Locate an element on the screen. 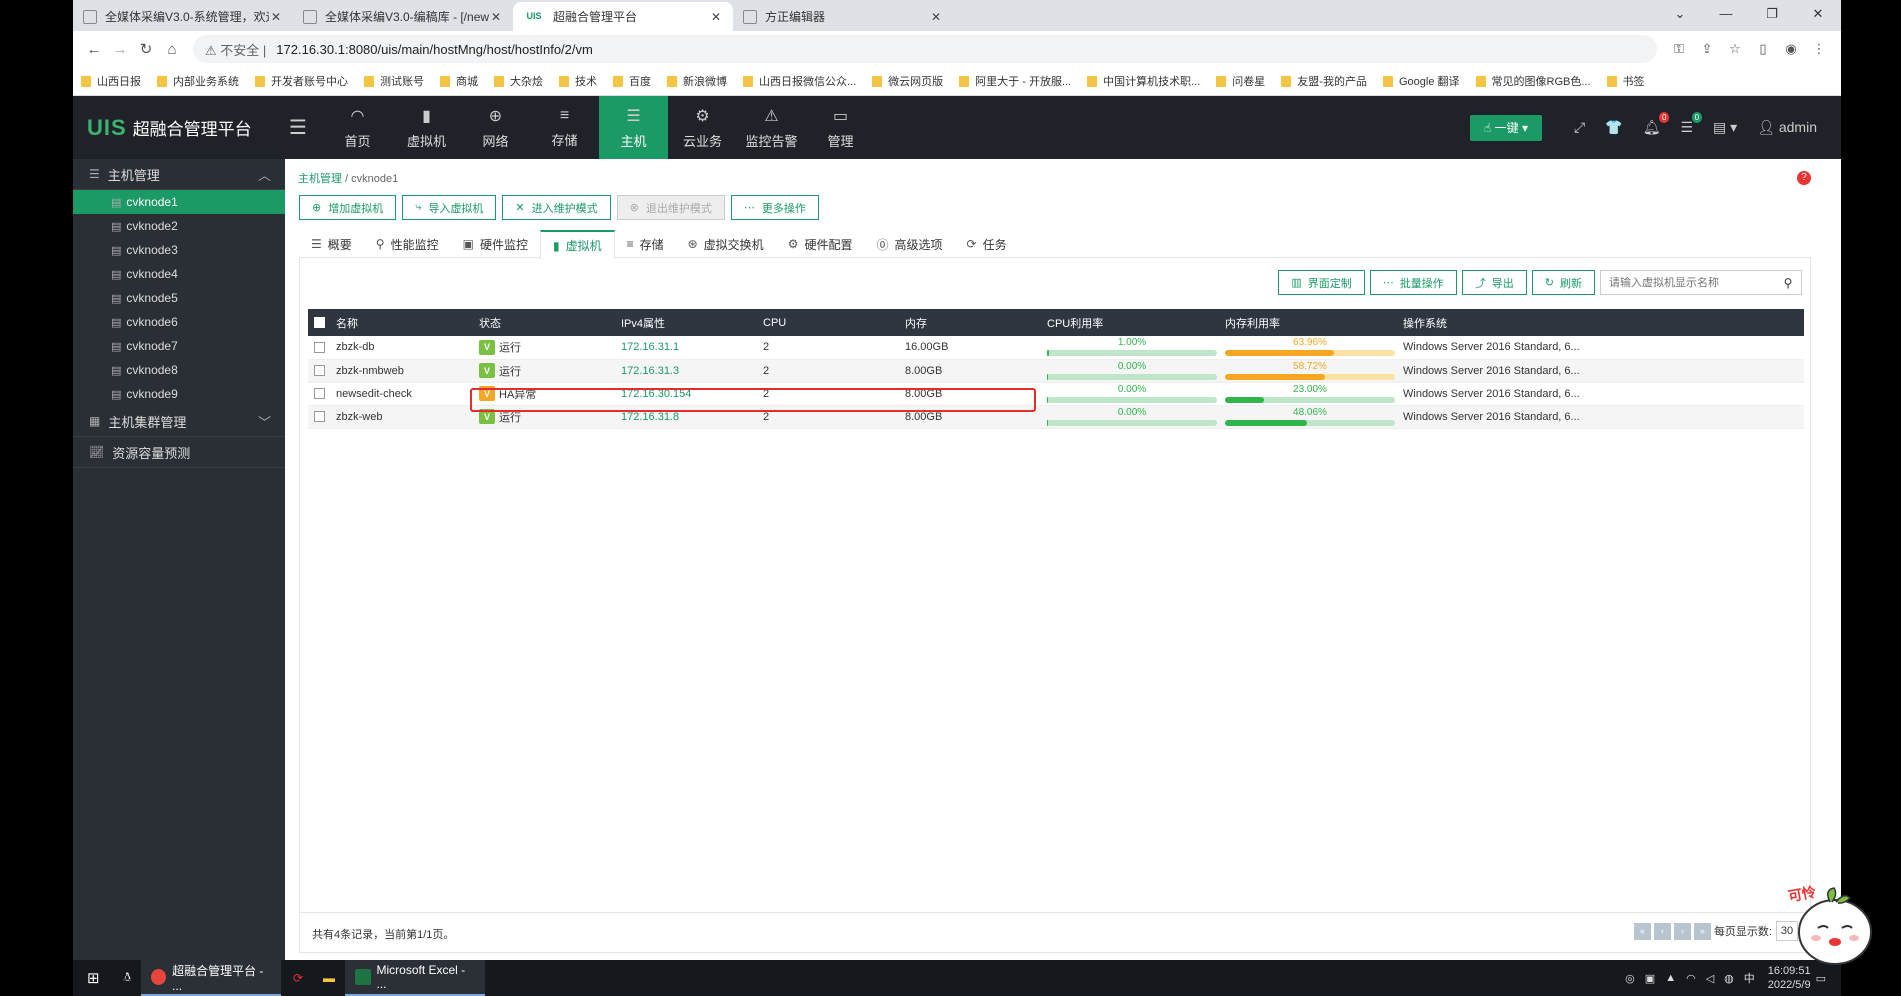 The image size is (1901, 996). column-header: IPv4属性 is located at coordinates (686, 322).